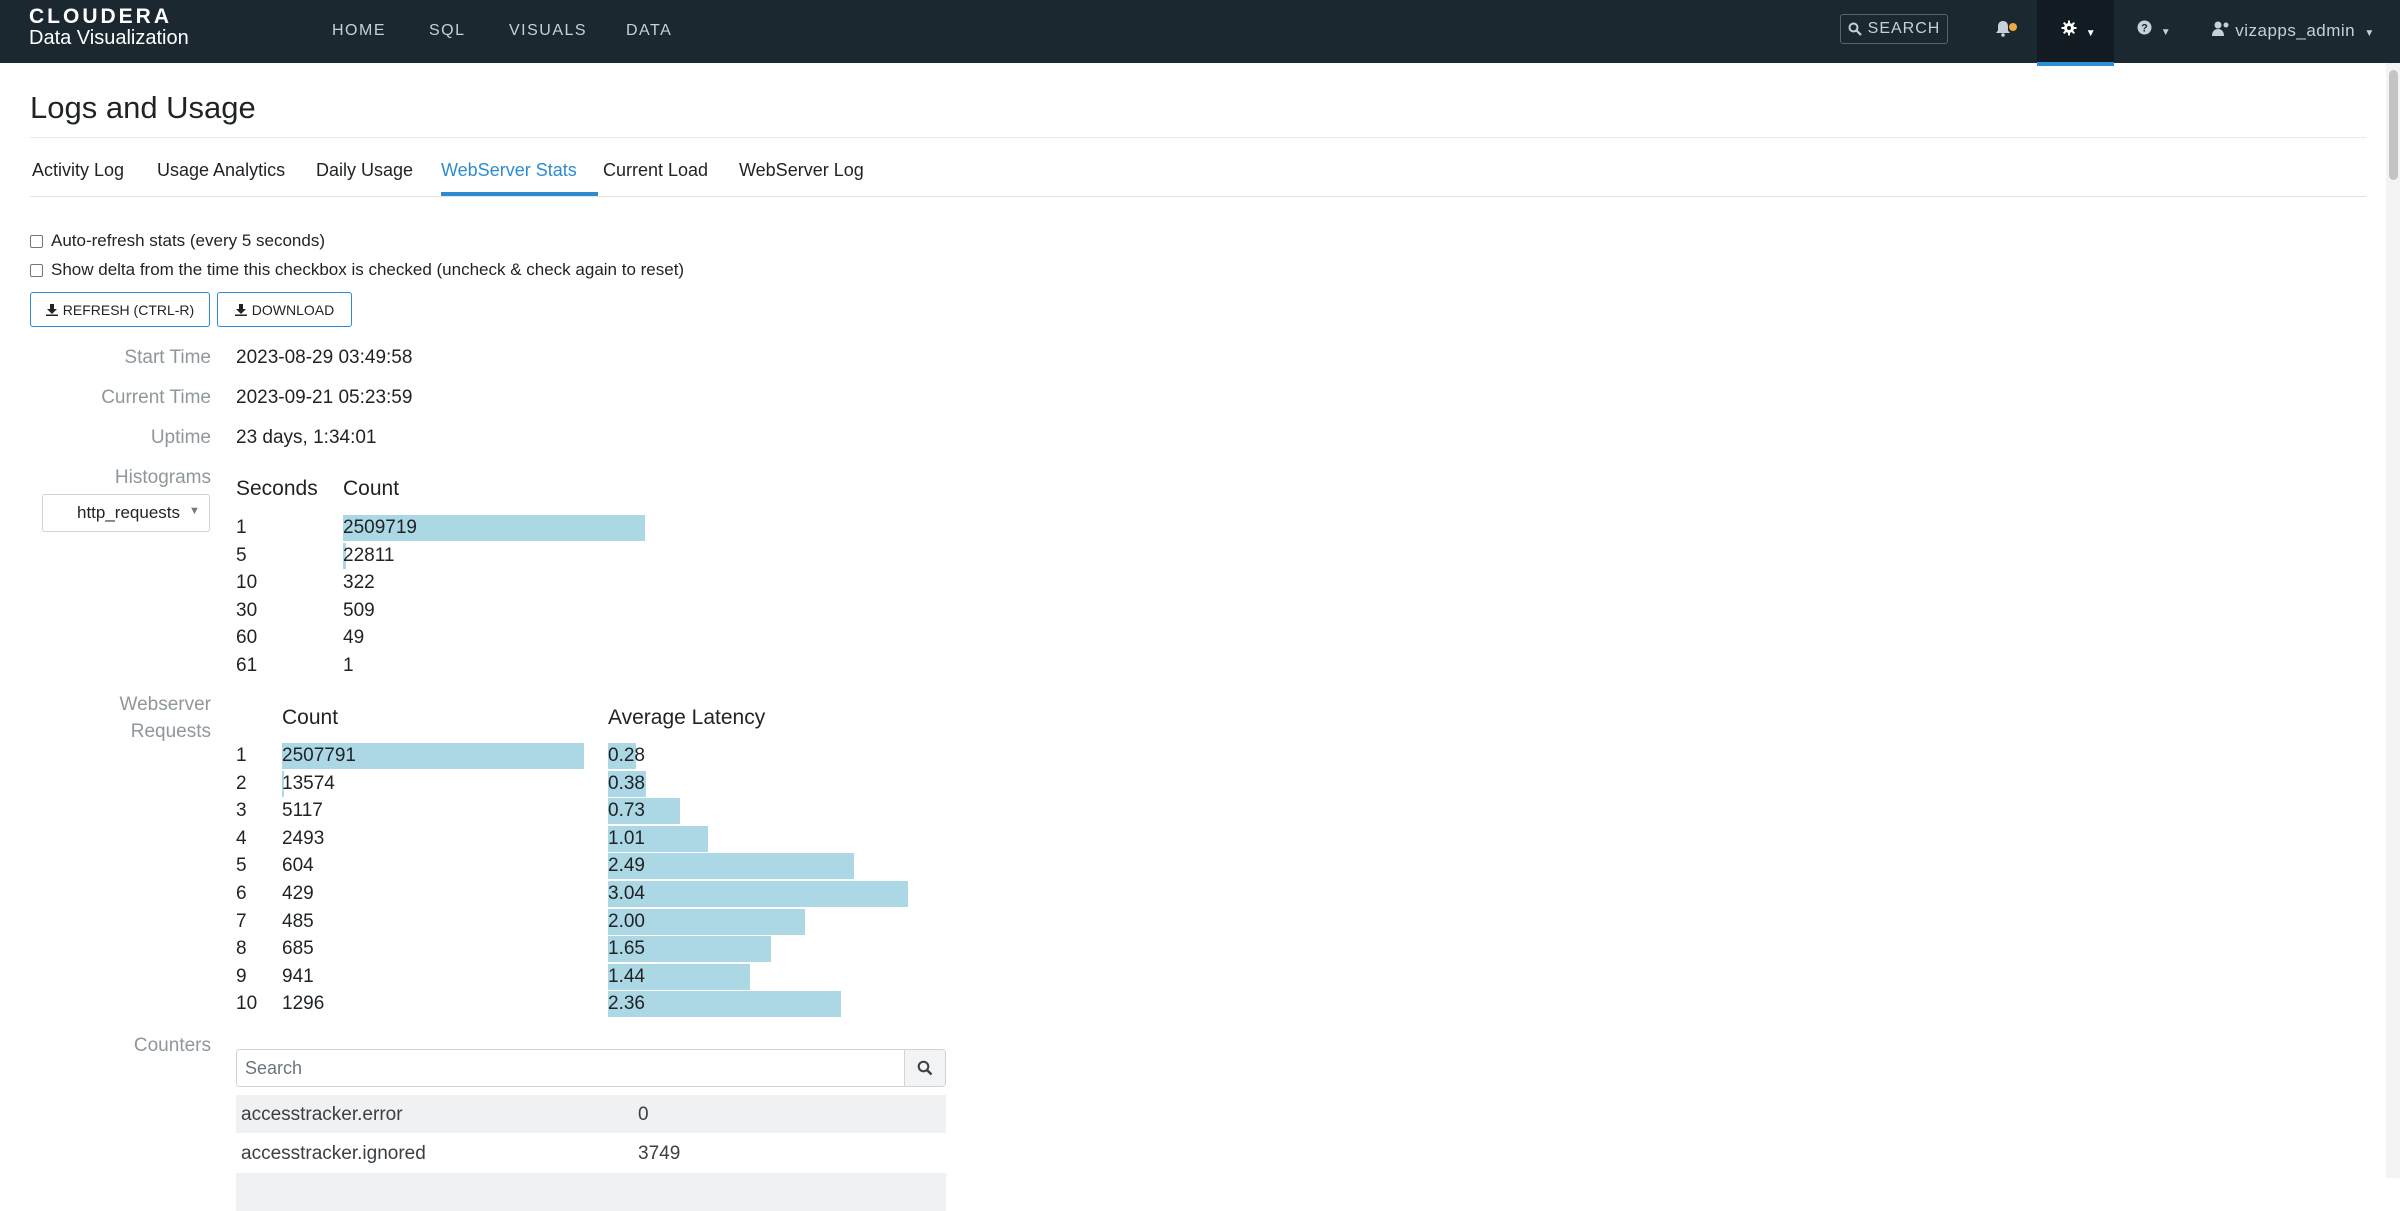  Describe the element at coordinates (591, 1114) in the screenshot. I see `counter-row: accesstracker.error 0` at that location.